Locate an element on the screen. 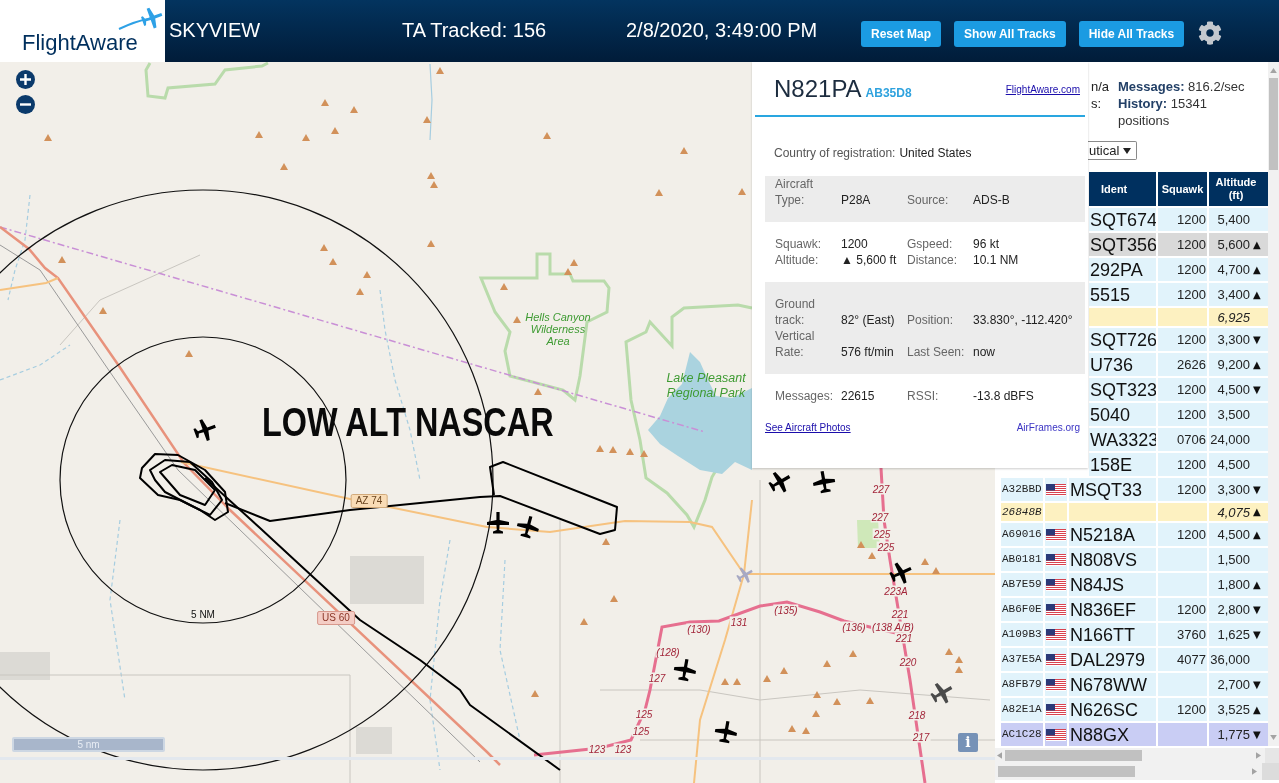  ident-text: N678WW is located at coordinates (1108, 684).